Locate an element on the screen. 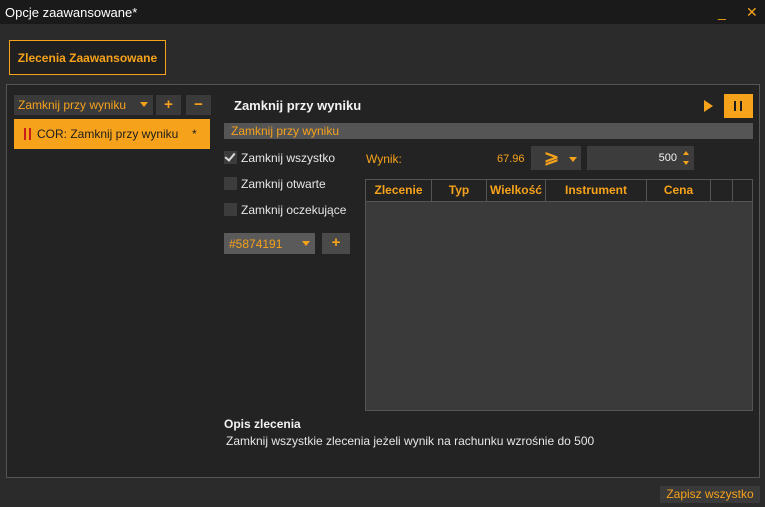  result-value: 67.96 is located at coordinates (511, 159).